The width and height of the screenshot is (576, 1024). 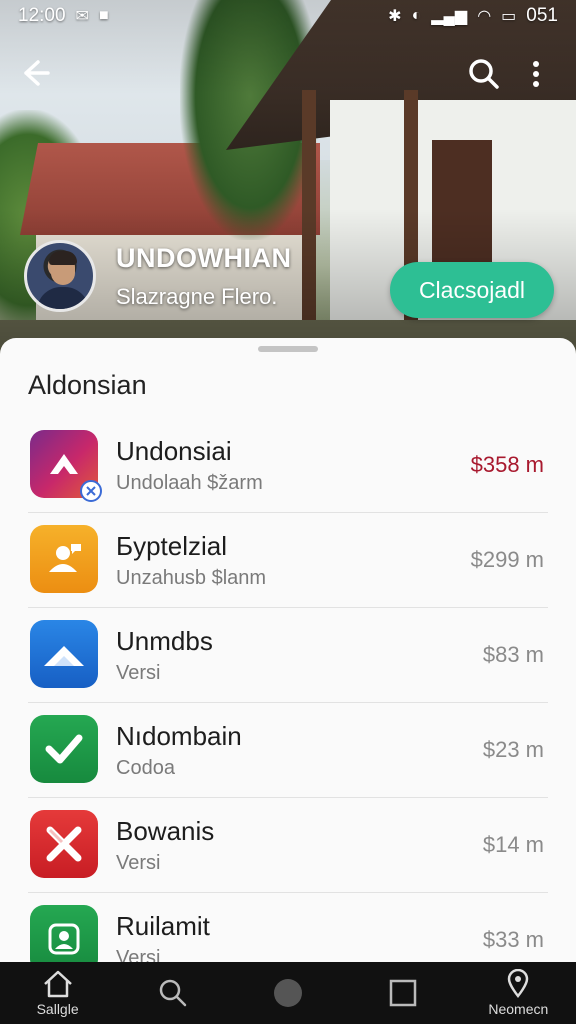 I want to click on item-price: $299 m, so click(x=507, y=559).